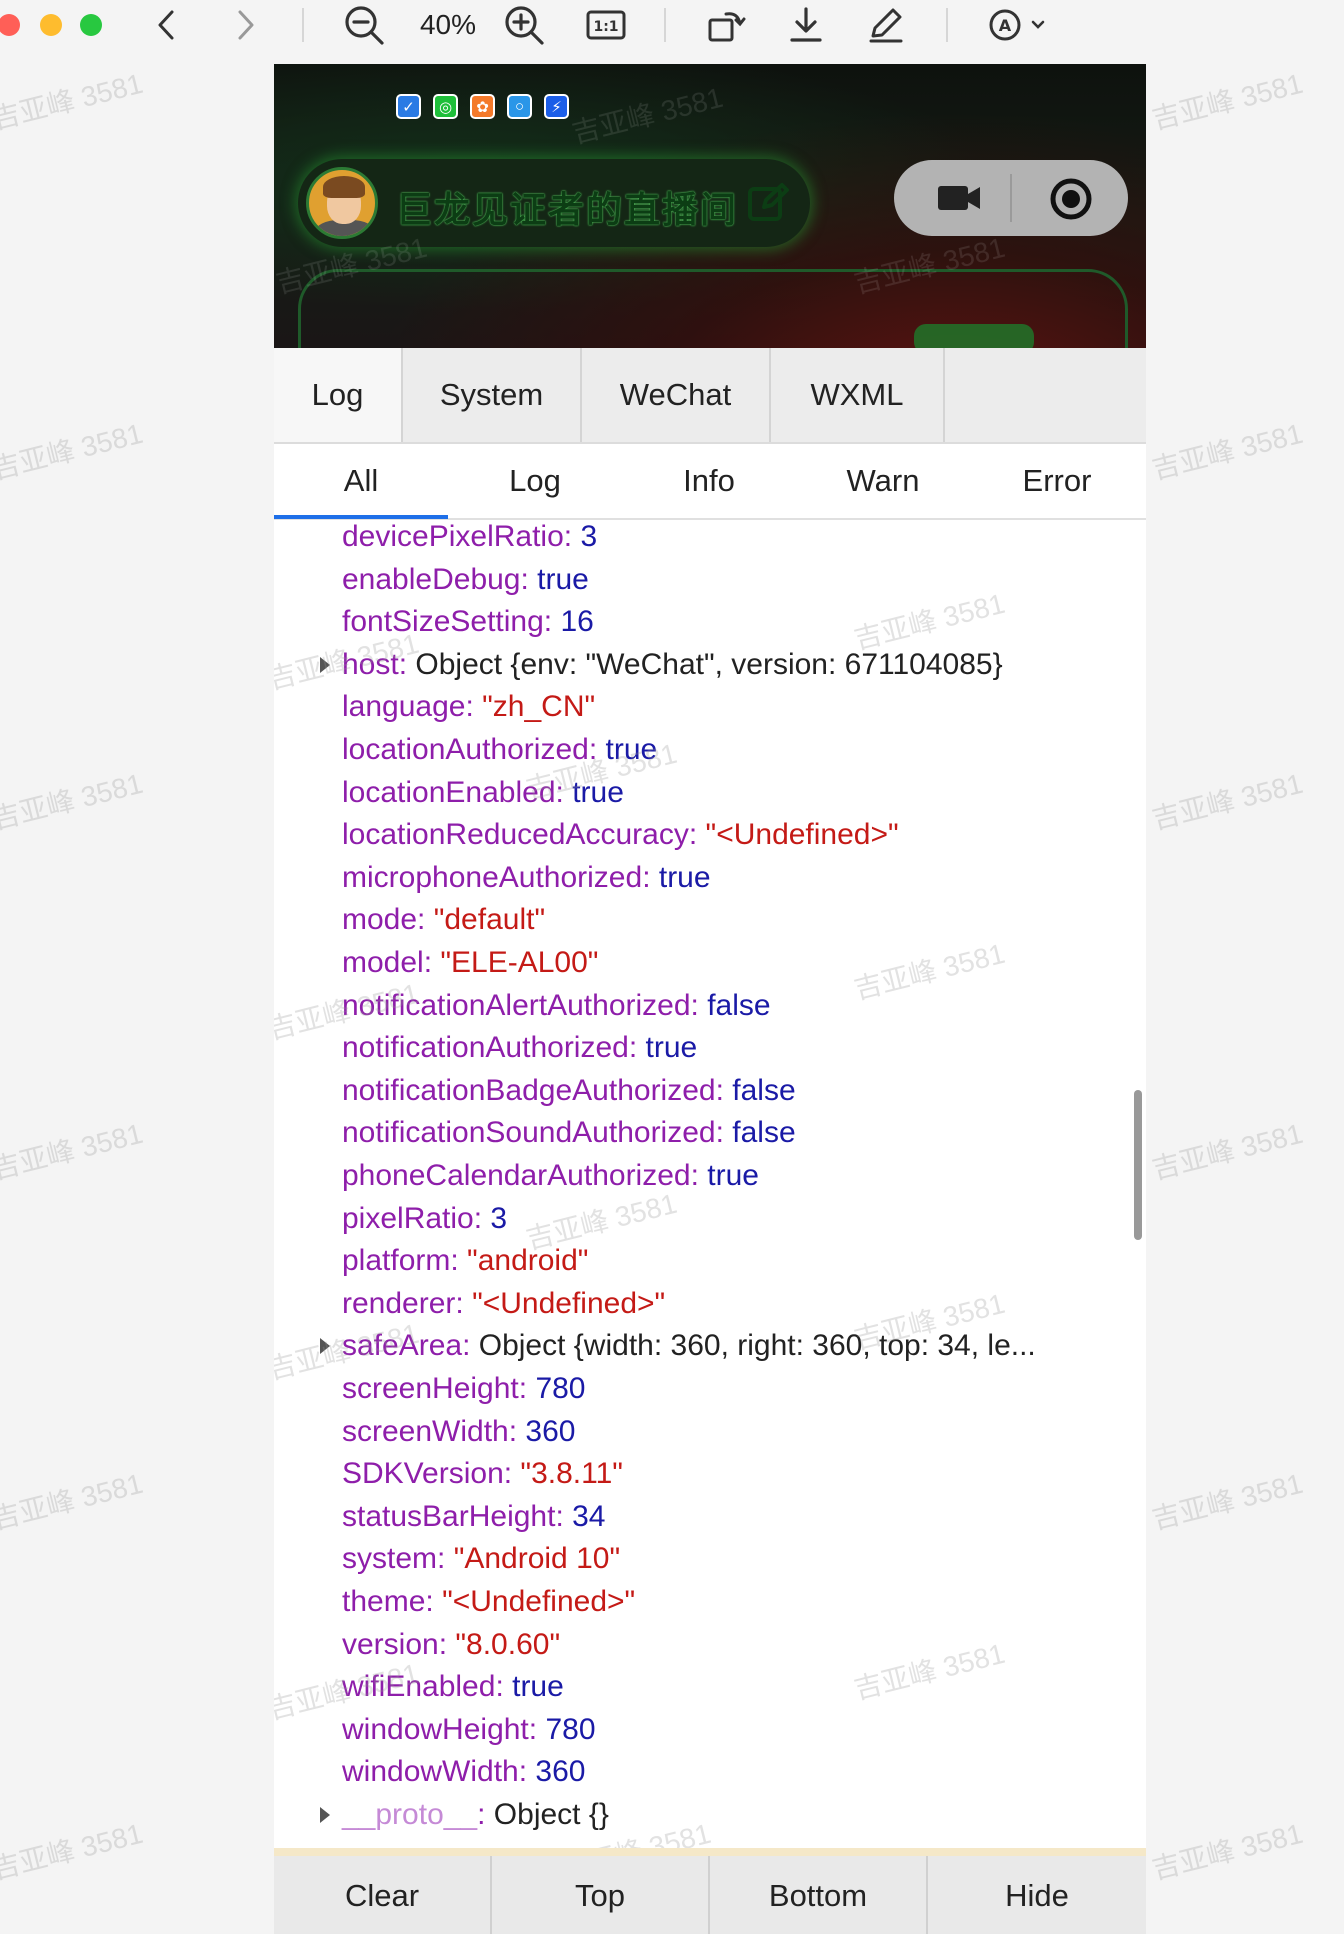 Image resolution: width=1344 pixels, height=1934 pixels. Describe the element at coordinates (10, 25) in the screenshot. I see `close-window-button` at that location.